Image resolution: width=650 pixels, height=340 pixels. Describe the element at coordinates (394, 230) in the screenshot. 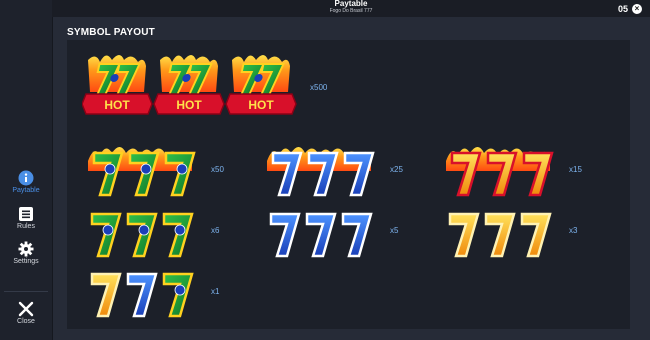

I see `payout-multiplier: x5` at that location.